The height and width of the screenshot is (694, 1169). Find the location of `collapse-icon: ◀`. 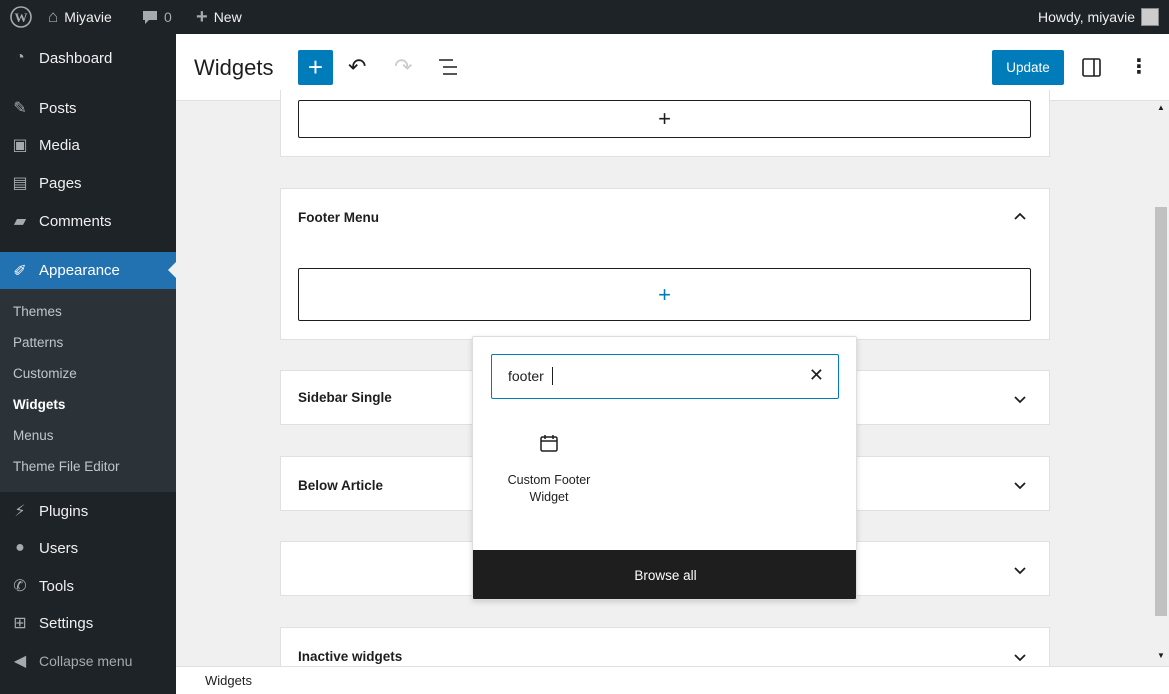

collapse-icon: ◀ is located at coordinates (20, 661).